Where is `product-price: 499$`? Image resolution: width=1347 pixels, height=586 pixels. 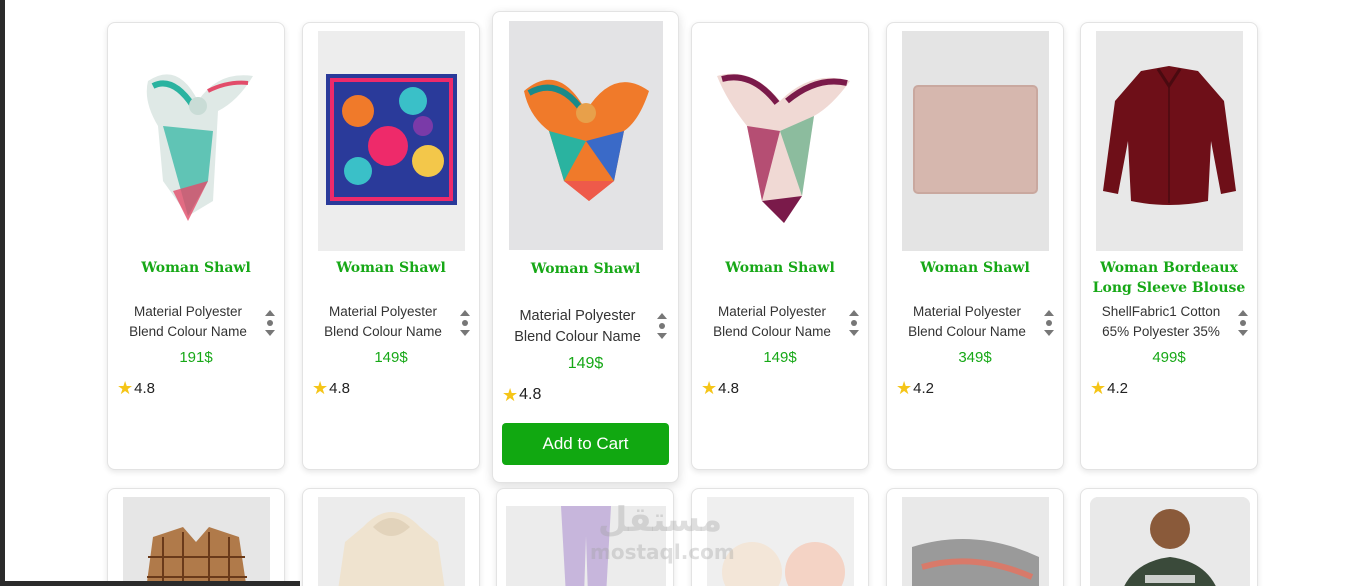 product-price: 499$ is located at coordinates (1169, 357).